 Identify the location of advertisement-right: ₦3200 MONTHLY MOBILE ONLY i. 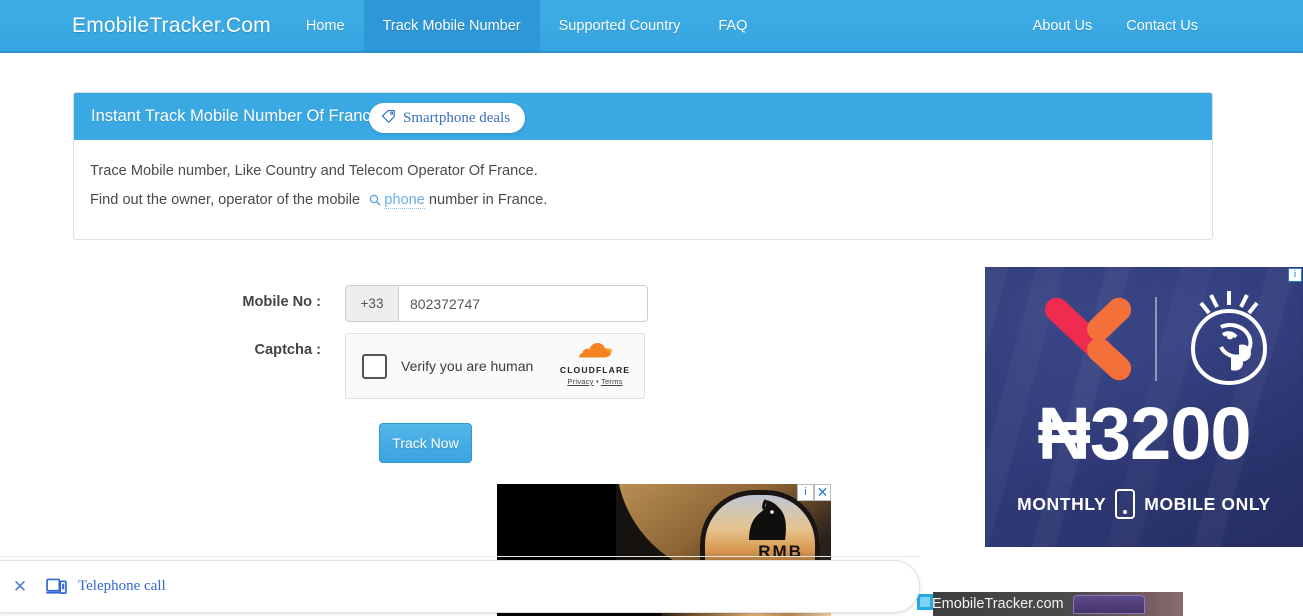
(1144, 407).